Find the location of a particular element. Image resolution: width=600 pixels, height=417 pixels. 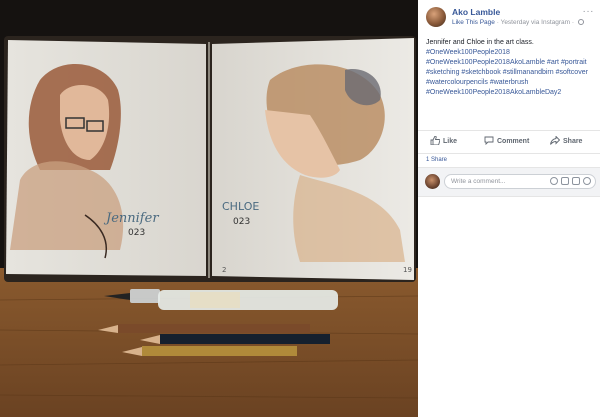

more-options-icon: ··· is located at coordinates (589, 11).